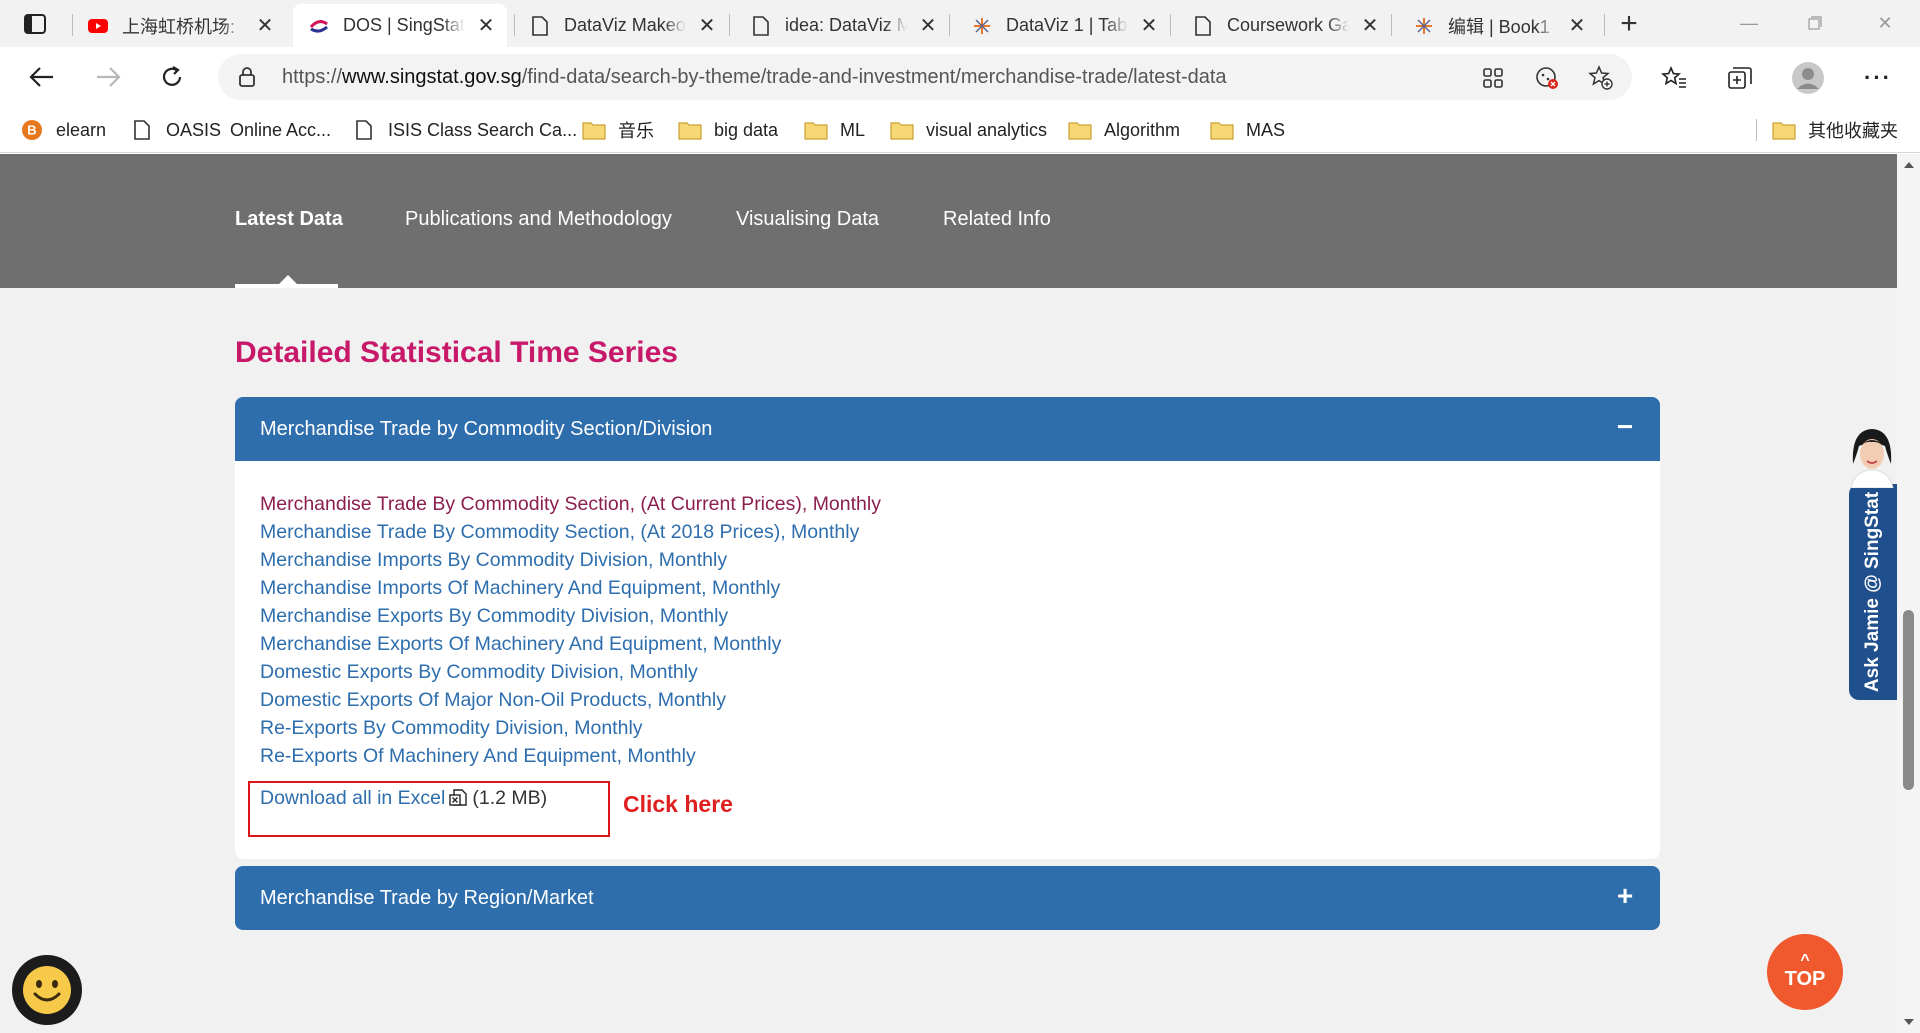 The width and height of the screenshot is (1920, 1033). Describe the element at coordinates (997, 219) in the screenshot. I see `subnav-tab-related-info: Related Info` at that location.